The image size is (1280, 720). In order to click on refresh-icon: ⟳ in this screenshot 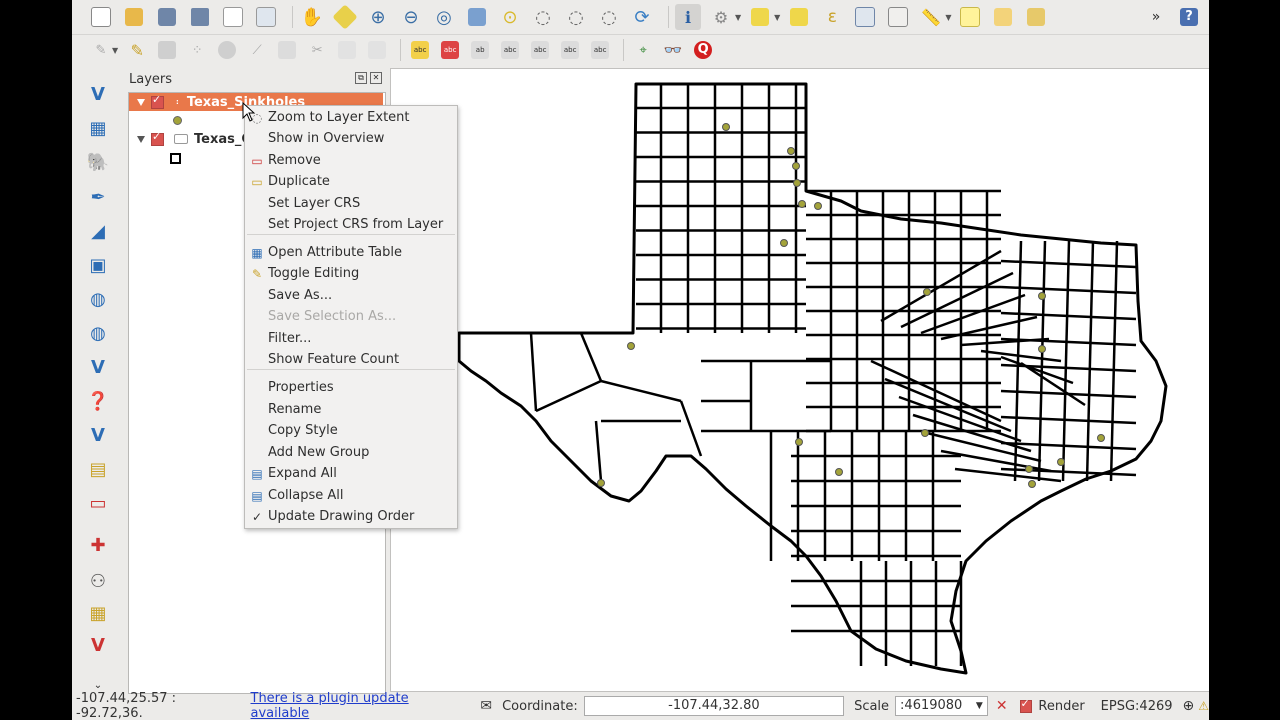, I will do `click(642, 17)`.